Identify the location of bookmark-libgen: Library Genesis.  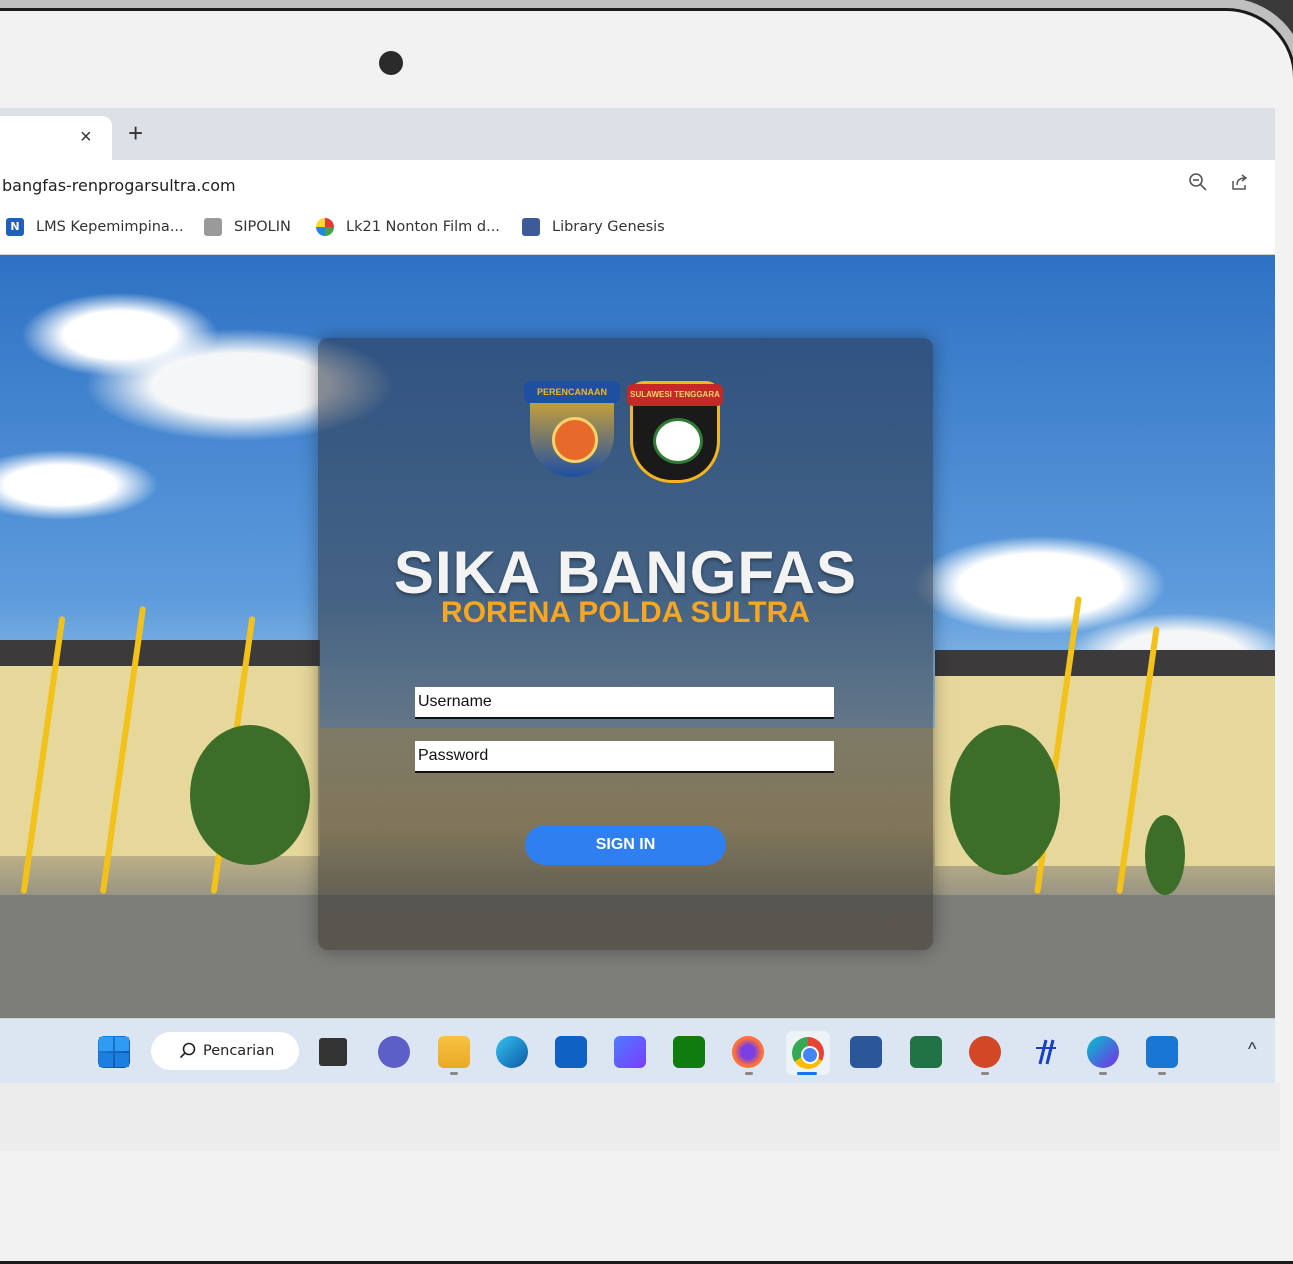
(593, 227).